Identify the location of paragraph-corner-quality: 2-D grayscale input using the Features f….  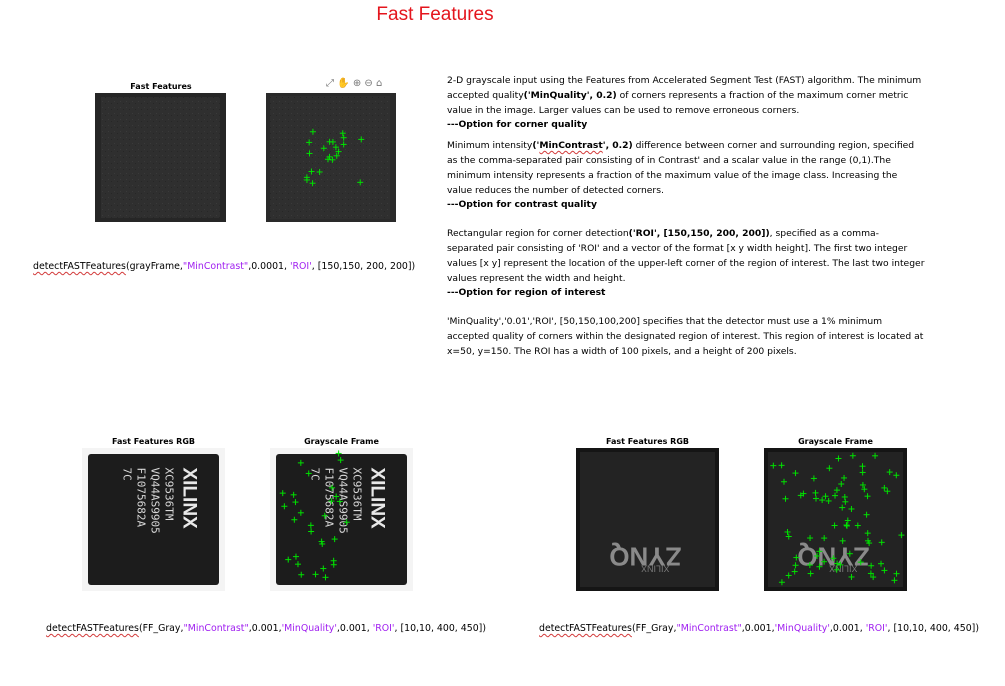
(686, 103).